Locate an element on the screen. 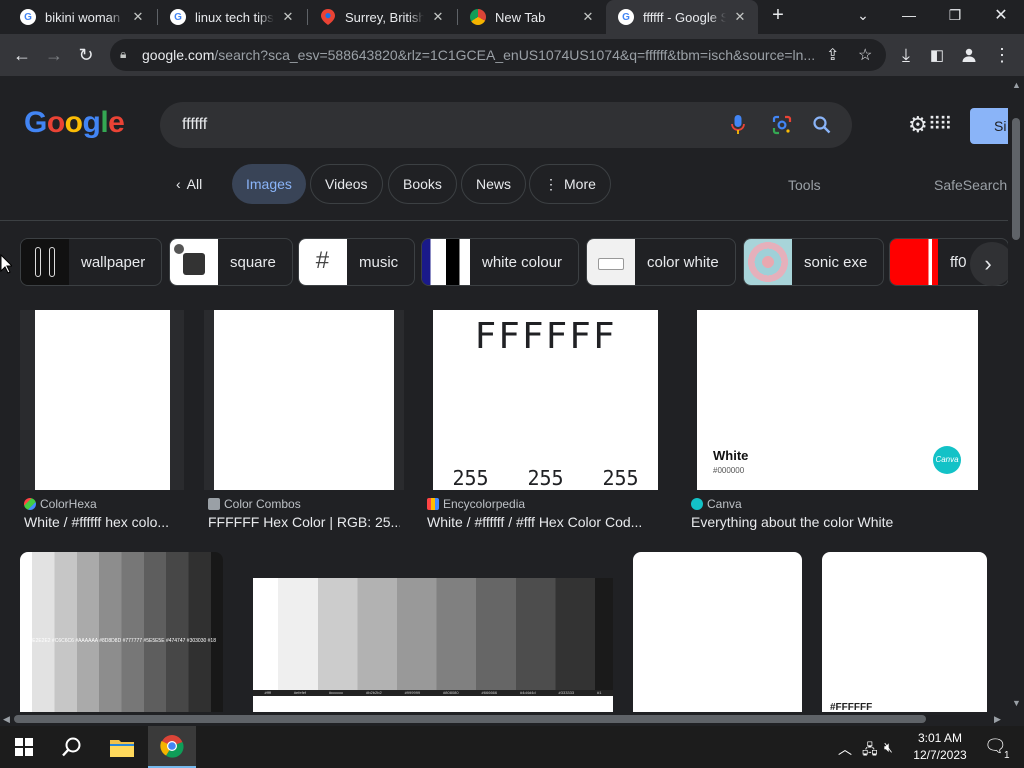 This screenshot has height=768, width=1024. related-chip-white-colour: white colour is located at coordinates (500, 262).